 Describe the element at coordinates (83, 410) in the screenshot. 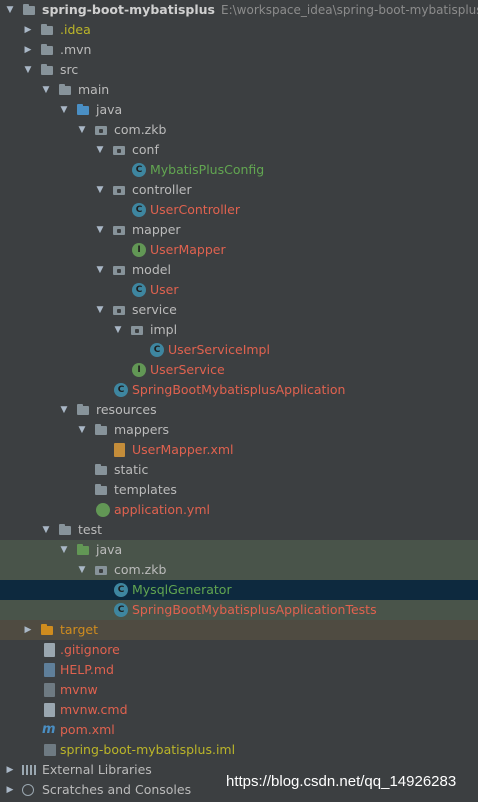

I see `resources-folder-icon` at that location.